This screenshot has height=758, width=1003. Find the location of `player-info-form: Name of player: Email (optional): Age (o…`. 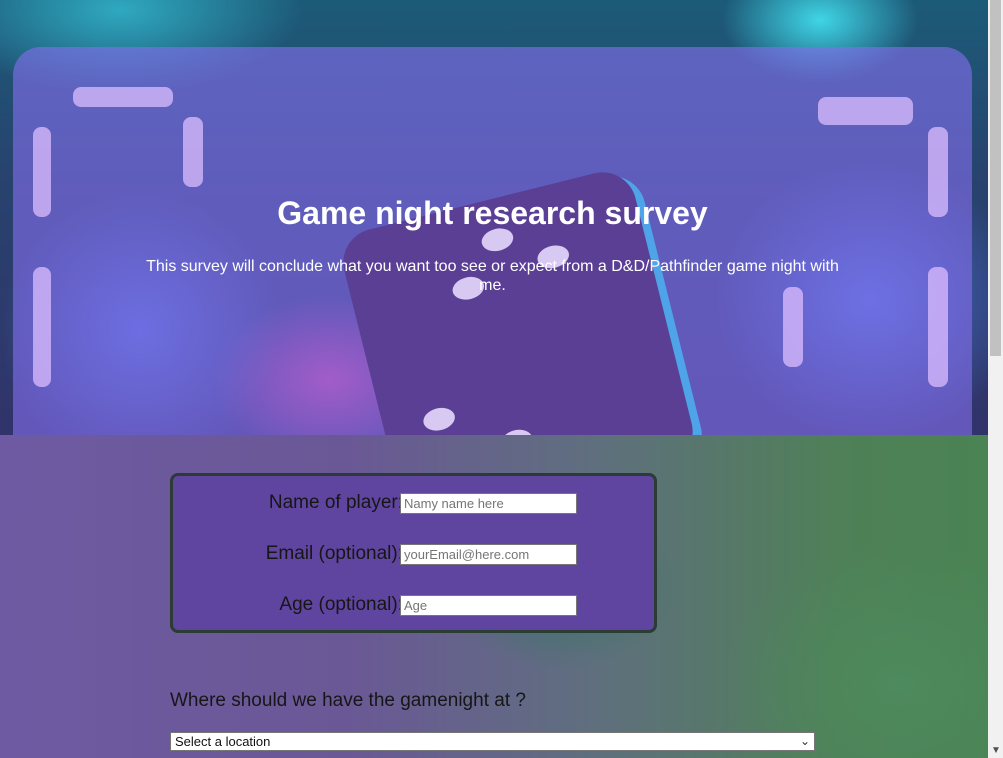

player-info-form: Name of player: Email (optional): Age (o… is located at coordinates (413, 553).